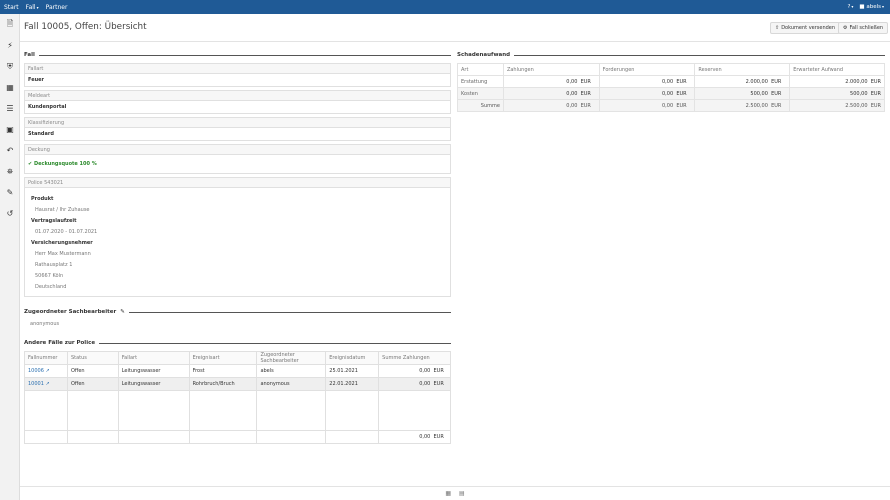 The width and height of the screenshot is (890, 500). I want to click on schadenaufwand-section-title: Schadenaufwand, so click(671, 55).